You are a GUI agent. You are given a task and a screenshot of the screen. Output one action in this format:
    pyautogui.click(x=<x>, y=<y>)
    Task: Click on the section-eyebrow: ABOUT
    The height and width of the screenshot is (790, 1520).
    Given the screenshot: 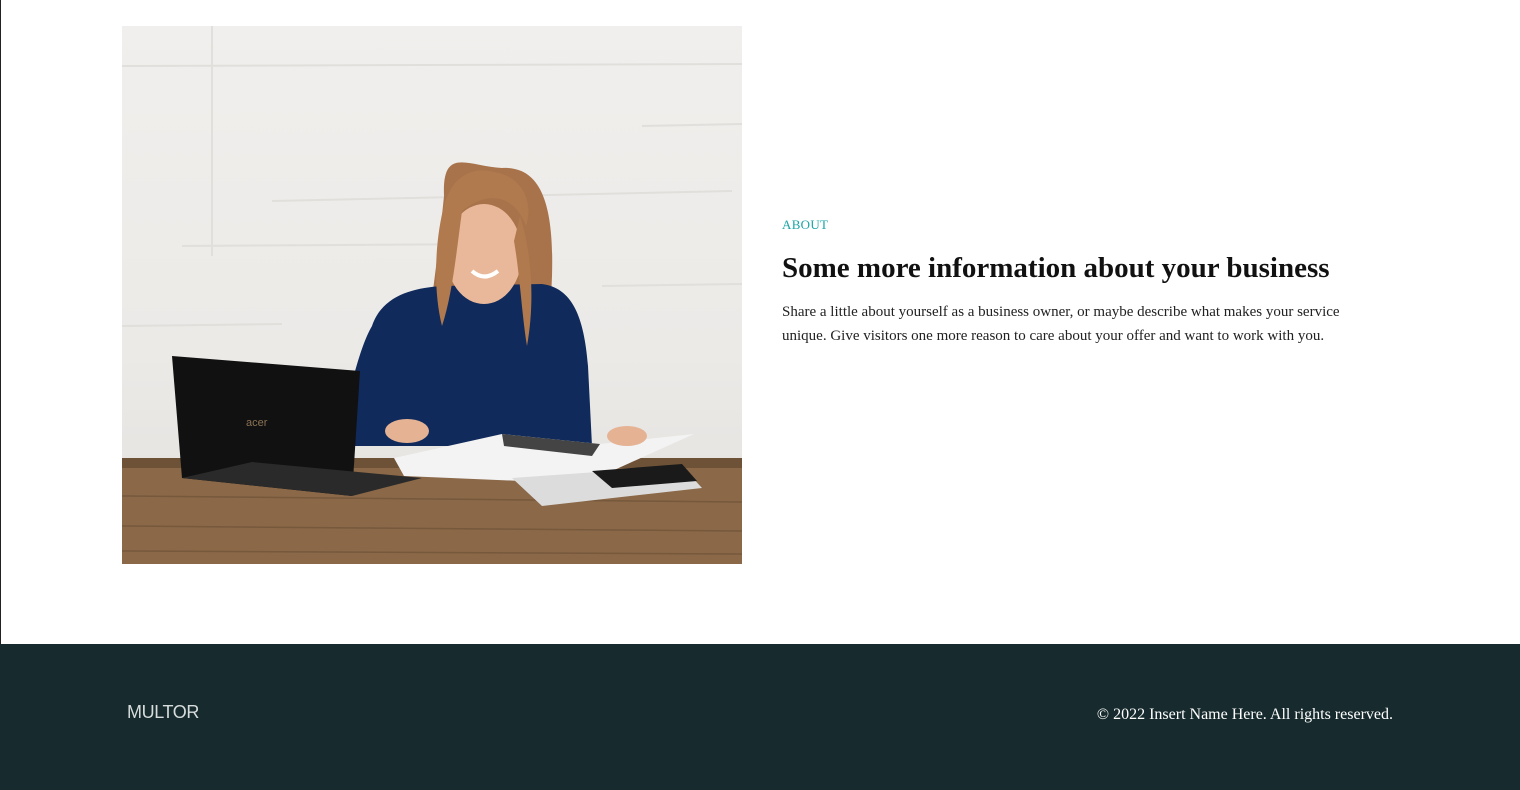 What is the action you would take?
    pyautogui.click(x=805, y=224)
    